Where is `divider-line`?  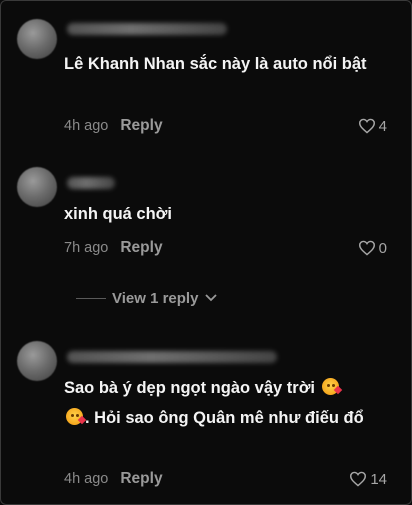 divider-line is located at coordinates (91, 298).